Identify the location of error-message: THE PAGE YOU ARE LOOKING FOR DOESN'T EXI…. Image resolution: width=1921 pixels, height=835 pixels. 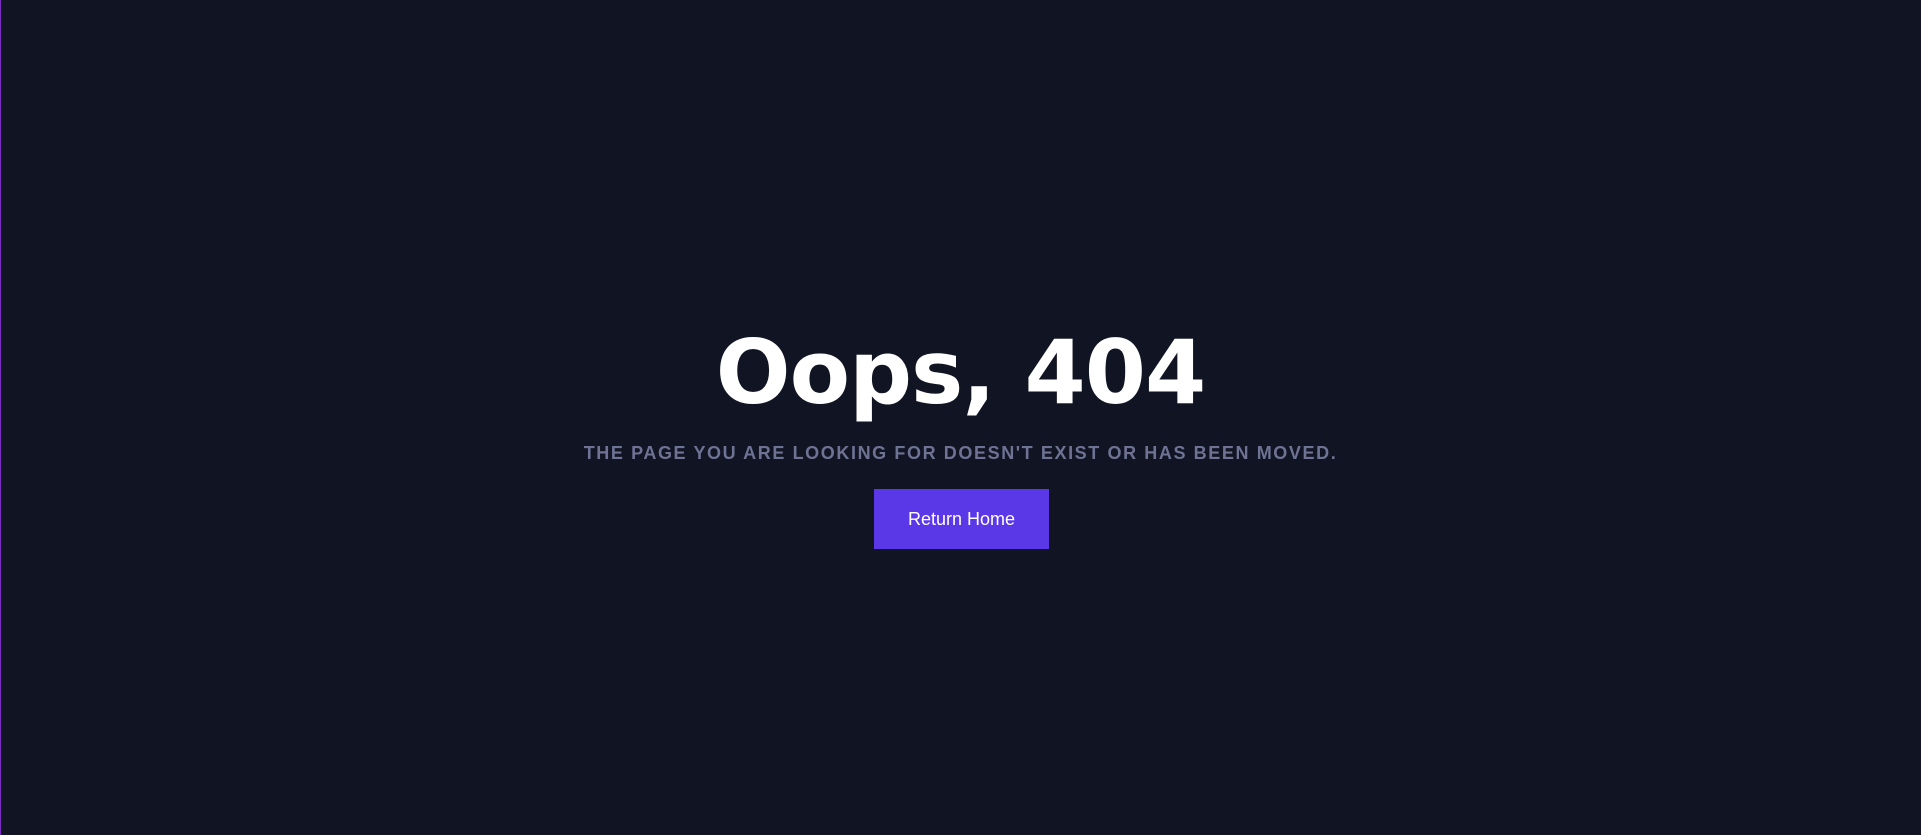
(960, 453).